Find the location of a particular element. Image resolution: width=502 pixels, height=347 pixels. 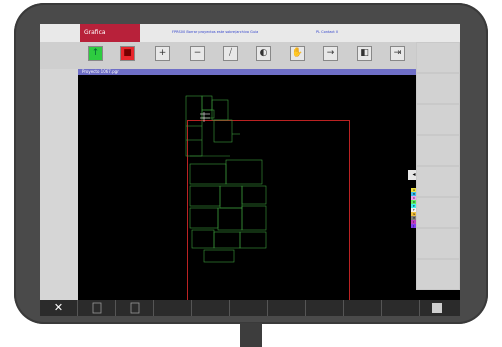

layer-button: ◧ is located at coordinates (364, 53).